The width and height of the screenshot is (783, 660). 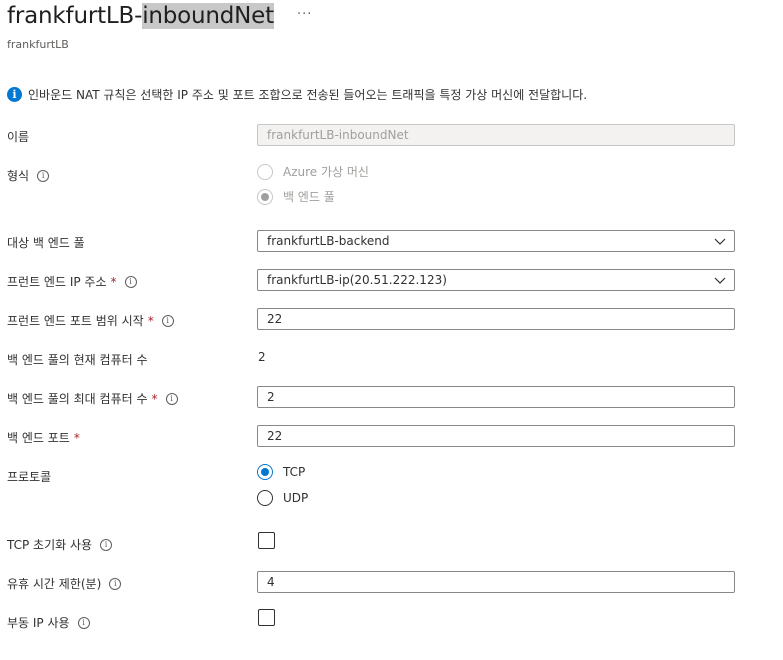 I want to click on frontend-port-info-icon: i, so click(x=167, y=320).